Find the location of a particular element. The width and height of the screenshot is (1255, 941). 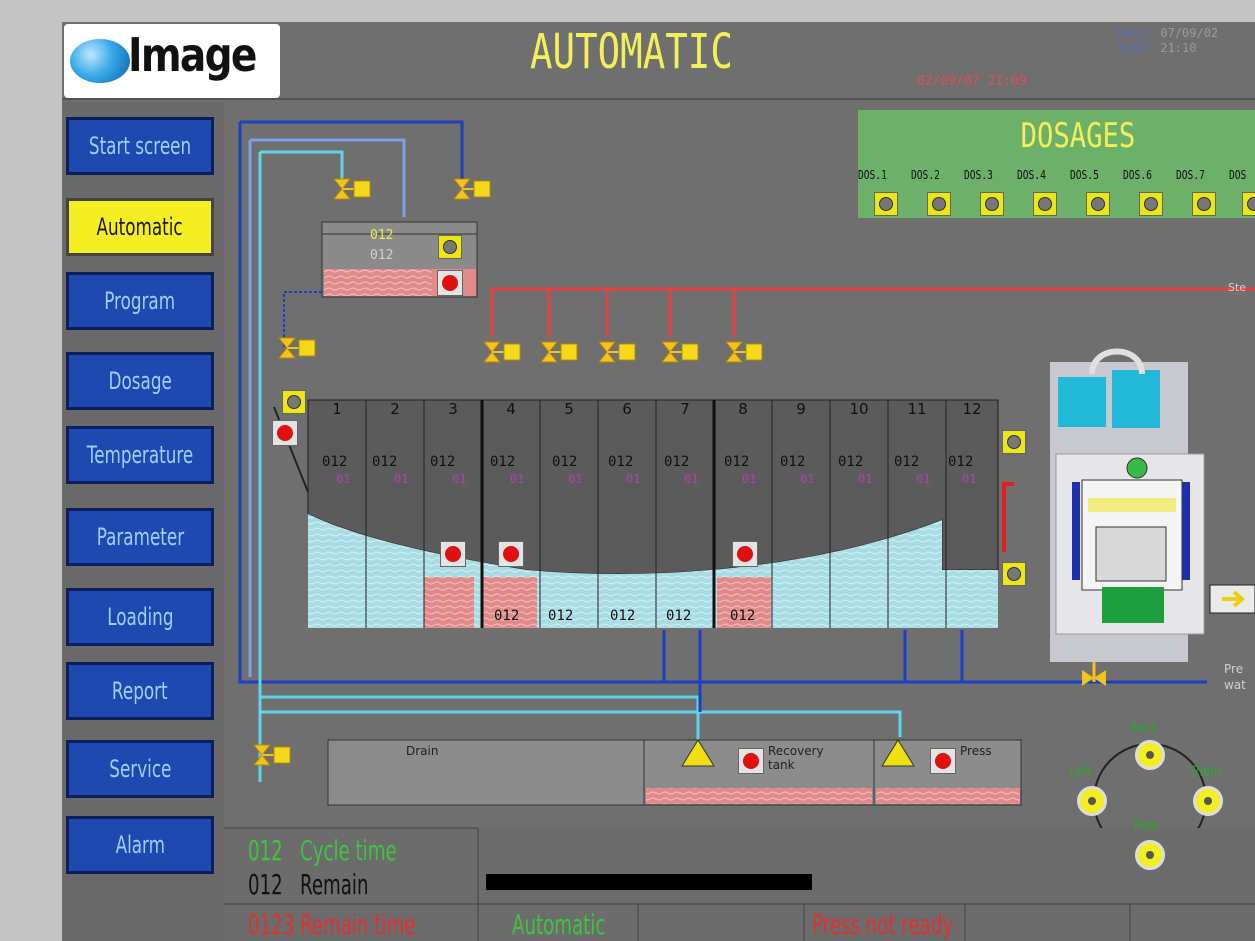

compartment-number: 4 is located at coordinates (511, 409).